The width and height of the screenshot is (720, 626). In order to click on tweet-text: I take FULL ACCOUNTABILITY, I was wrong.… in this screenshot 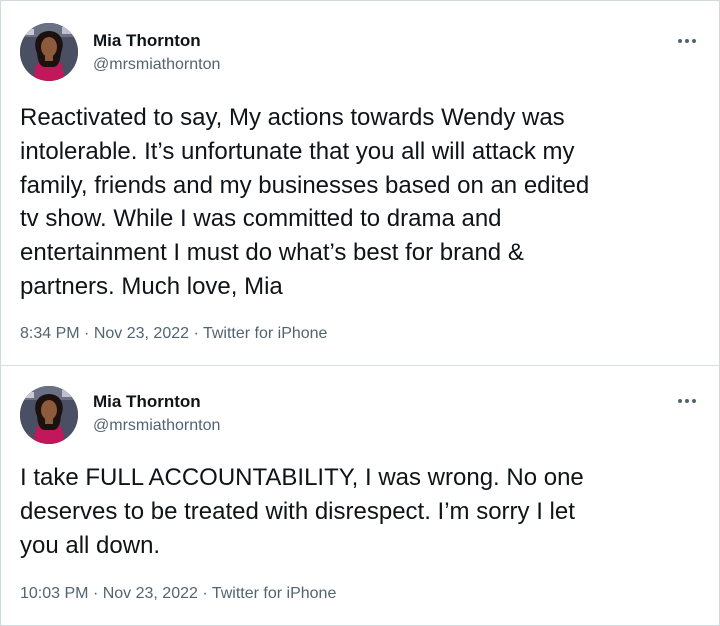, I will do `click(302, 511)`.